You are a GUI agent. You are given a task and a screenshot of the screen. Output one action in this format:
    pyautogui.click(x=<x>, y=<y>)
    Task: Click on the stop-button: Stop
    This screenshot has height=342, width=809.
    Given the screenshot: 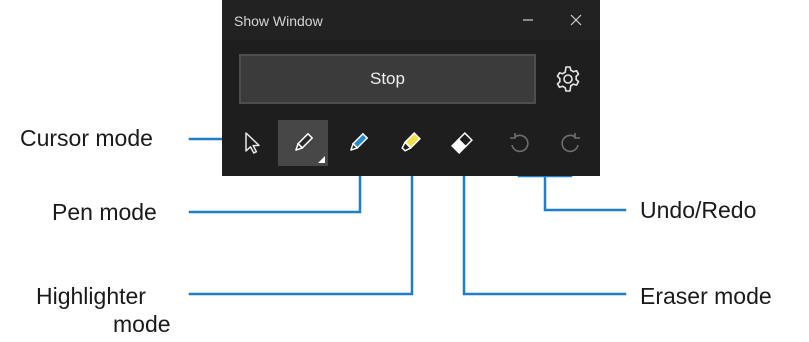 What is the action you would take?
    pyautogui.click(x=387, y=79)
    